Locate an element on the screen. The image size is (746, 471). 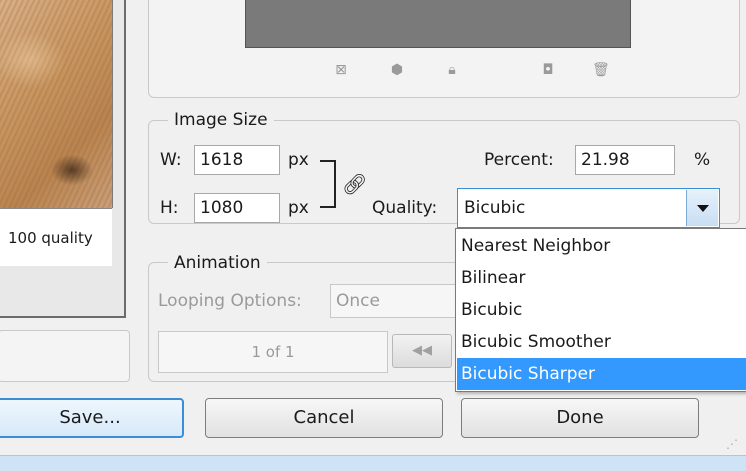
quality-select: Bicubic is located at coordinates (588, 208).